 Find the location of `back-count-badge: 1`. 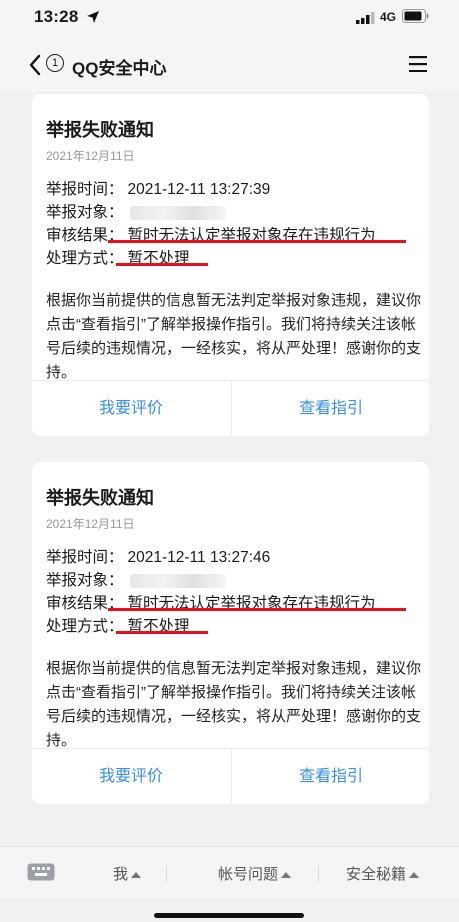

back-count-badge: 1 is located at coordinates (55, 63).